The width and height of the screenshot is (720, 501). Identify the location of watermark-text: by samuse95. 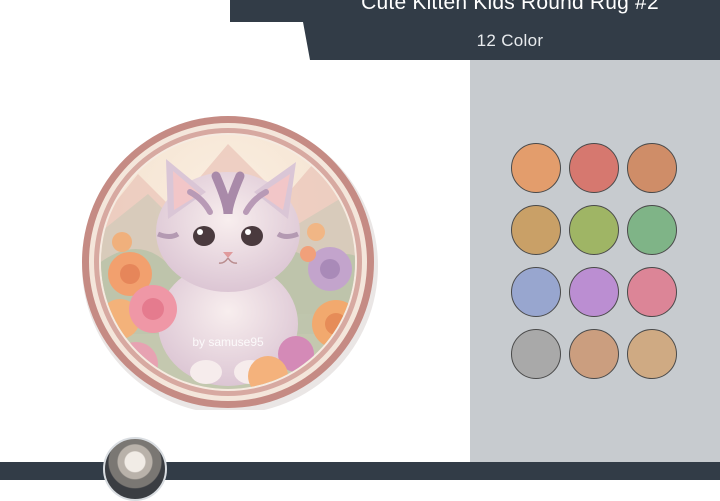
(228, 342).